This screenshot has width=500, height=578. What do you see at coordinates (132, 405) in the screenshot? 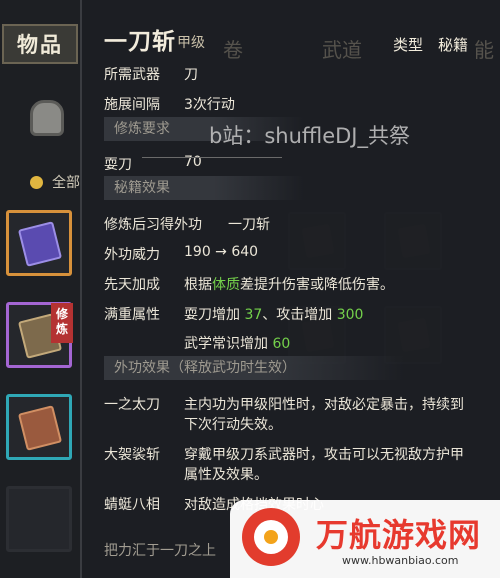
I see `effect-1-label: 一之太刀` at bounding box center [132, 405].